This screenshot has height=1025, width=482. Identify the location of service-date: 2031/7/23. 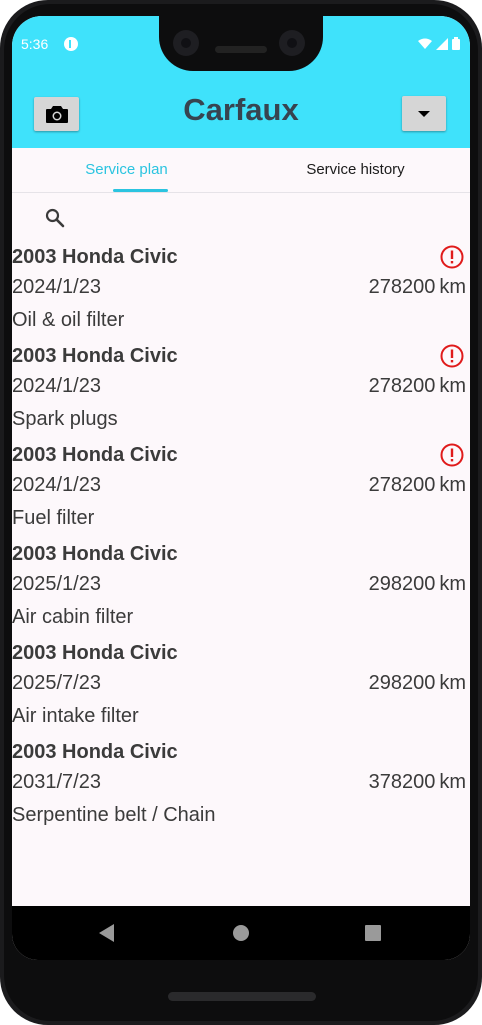
(56, 782).